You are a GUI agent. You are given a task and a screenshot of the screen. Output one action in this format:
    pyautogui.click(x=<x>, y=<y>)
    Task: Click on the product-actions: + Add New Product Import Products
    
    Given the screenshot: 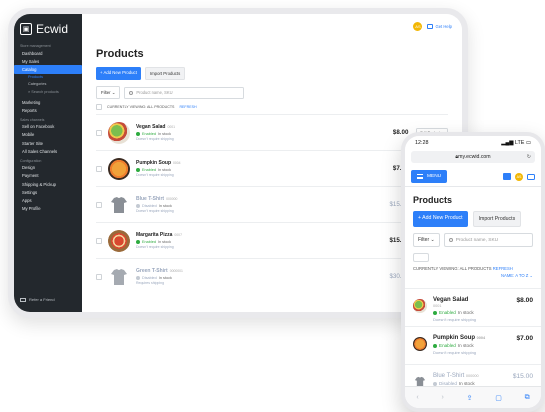 What is the action you would take?
    pyautogui.click(x=272, y=73)
    